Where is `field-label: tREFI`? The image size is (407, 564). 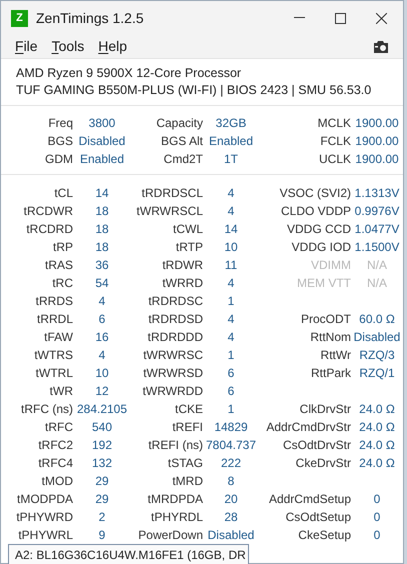 field-label: tREFI is located at coordinates (187, 427).